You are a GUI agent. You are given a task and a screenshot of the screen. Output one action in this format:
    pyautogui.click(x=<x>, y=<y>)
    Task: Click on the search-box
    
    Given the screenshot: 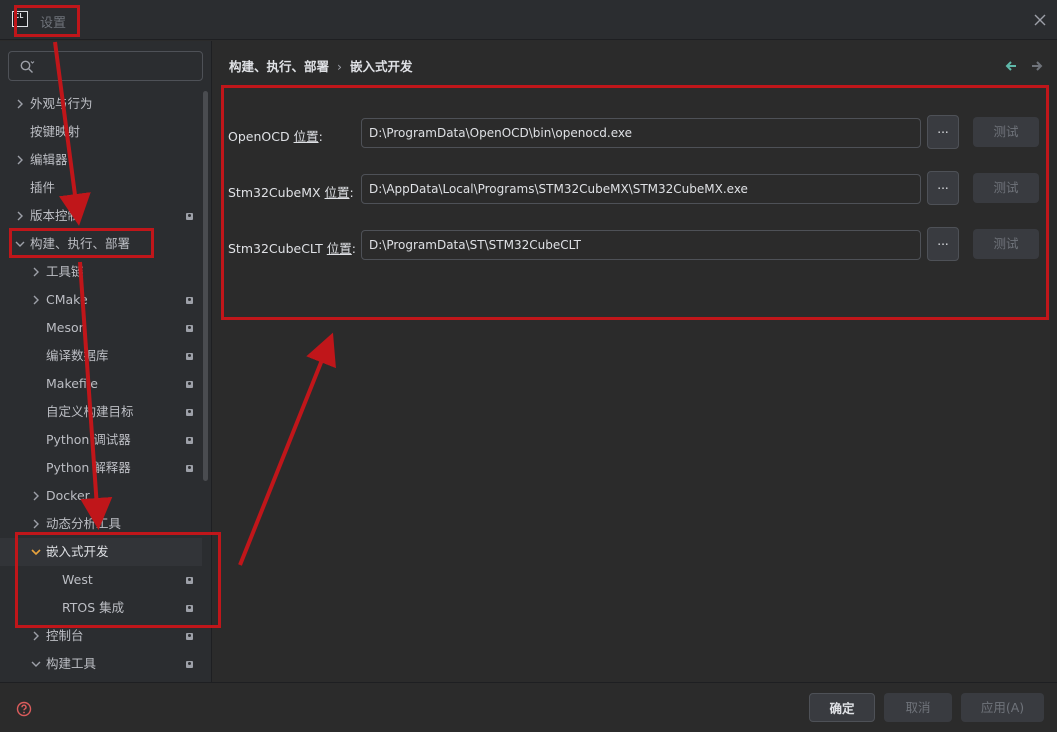 What is the action you would take?
    pyautogui.click(x=105, y=66)
    